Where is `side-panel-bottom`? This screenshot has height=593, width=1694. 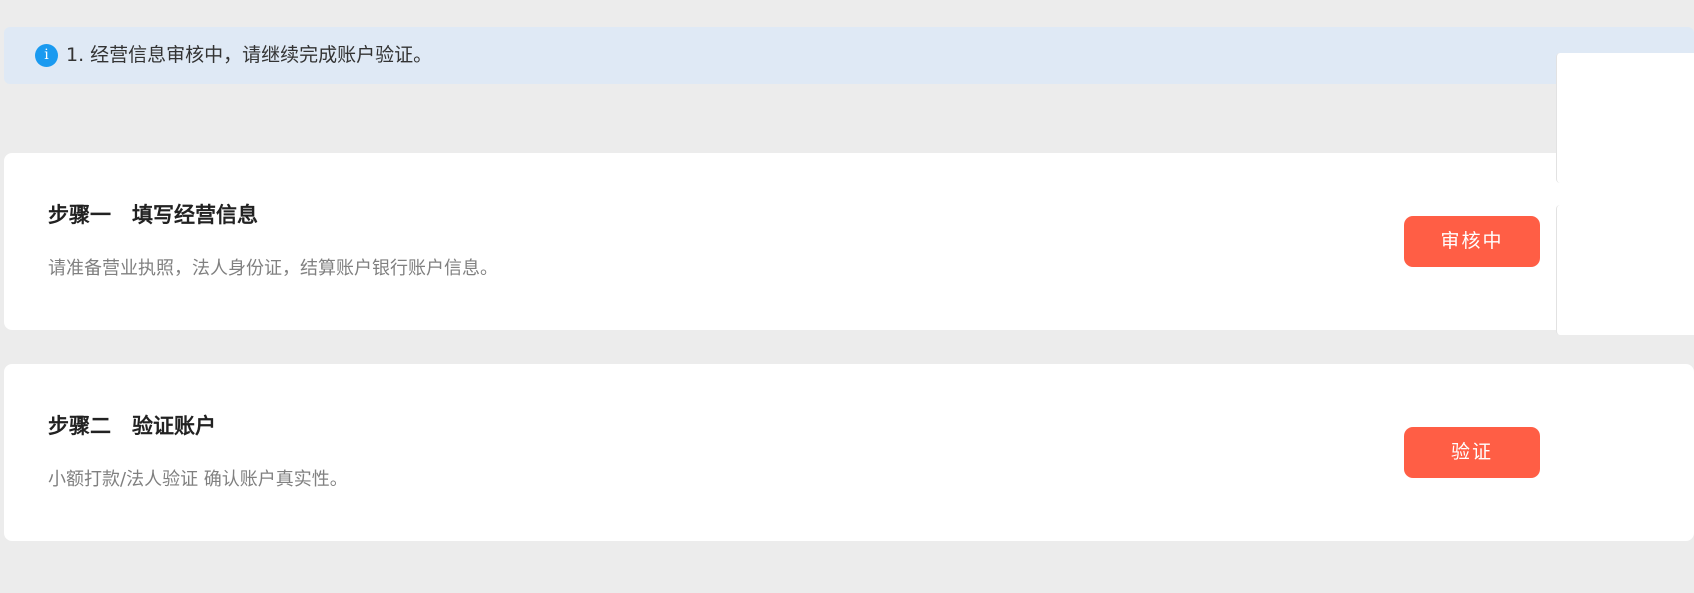
side-panel-bottom is located at coordinates (1625, 270).